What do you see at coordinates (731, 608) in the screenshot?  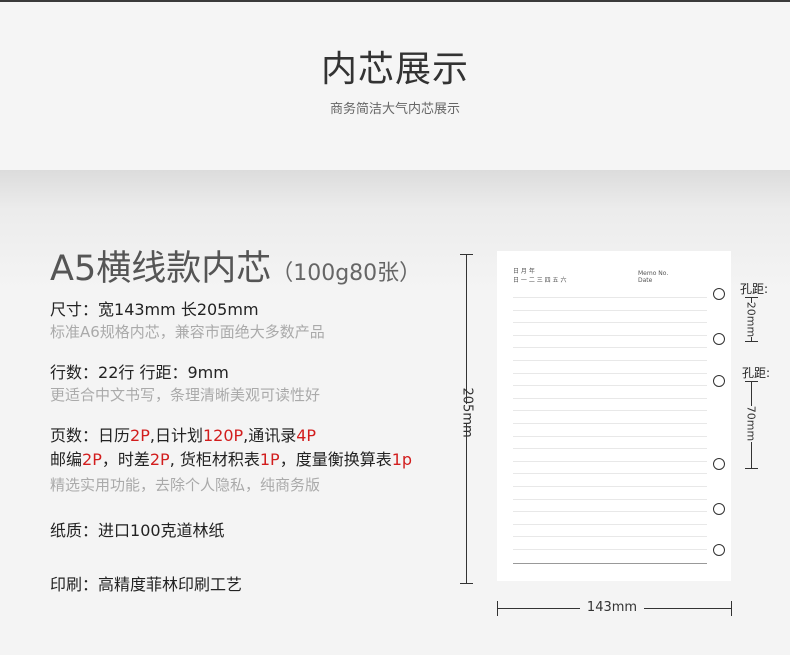 I see `width-dimension-cap-right` at bounding box center [731, 608].